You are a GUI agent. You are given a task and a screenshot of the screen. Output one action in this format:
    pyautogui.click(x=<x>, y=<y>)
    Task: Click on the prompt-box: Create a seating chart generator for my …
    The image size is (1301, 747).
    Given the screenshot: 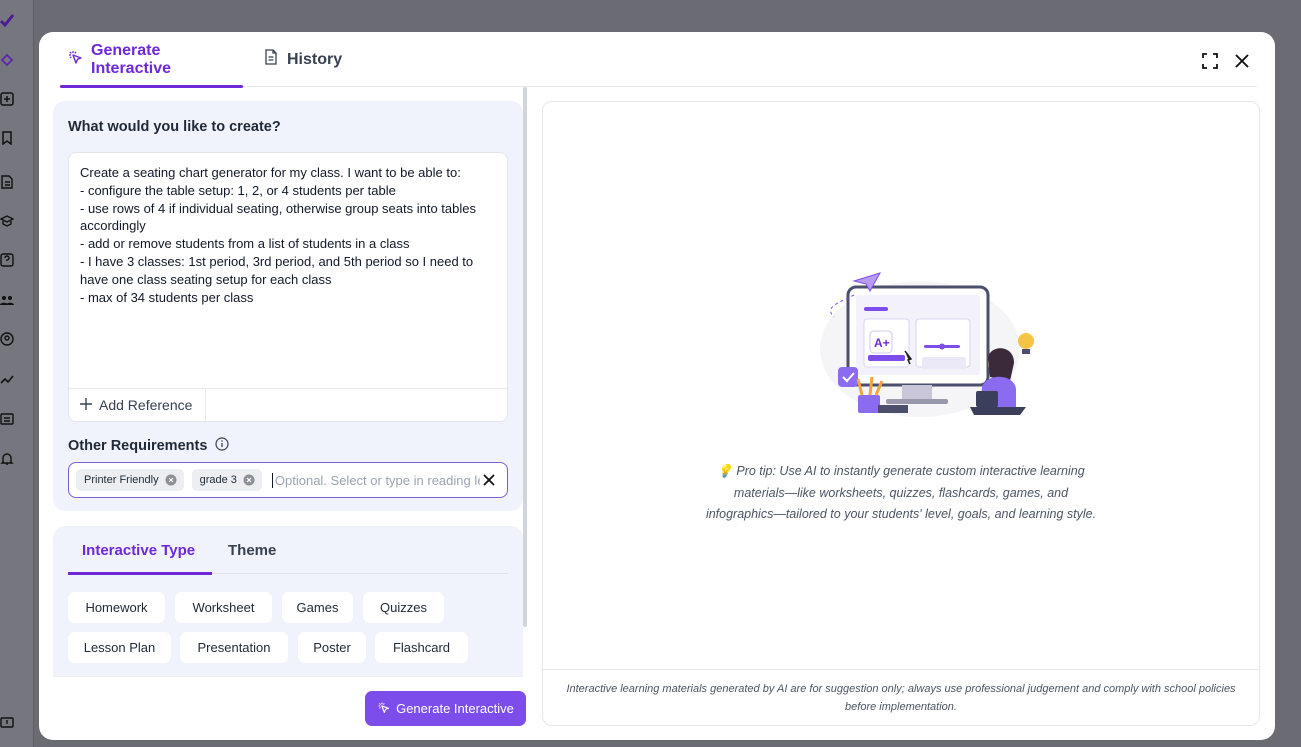 What is the action you would take?
    pyautogui.click(x=288, y=287)
    